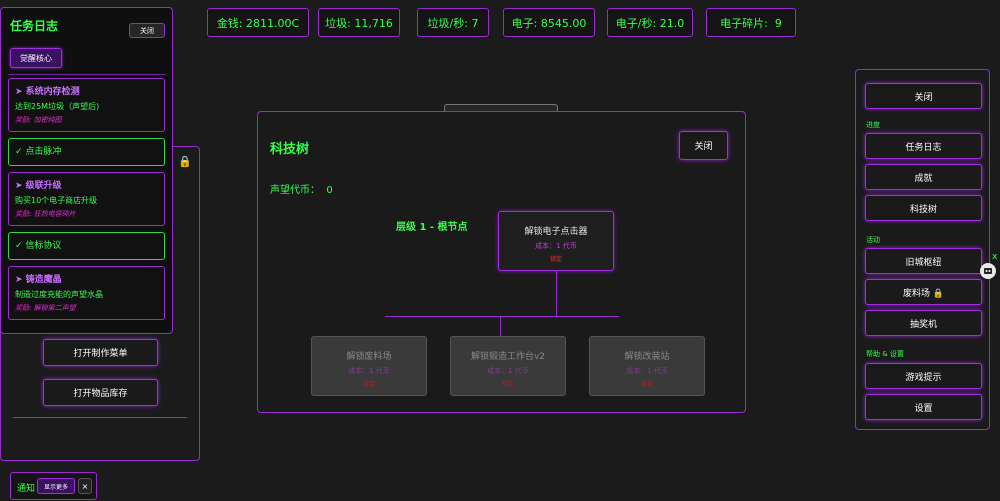  I want to click on open-inventory-button: 打开物品库存, so click(100, 392).